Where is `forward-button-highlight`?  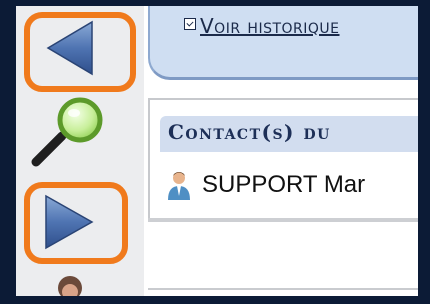
forward-button-highlight is located at coordinates (76, 223).